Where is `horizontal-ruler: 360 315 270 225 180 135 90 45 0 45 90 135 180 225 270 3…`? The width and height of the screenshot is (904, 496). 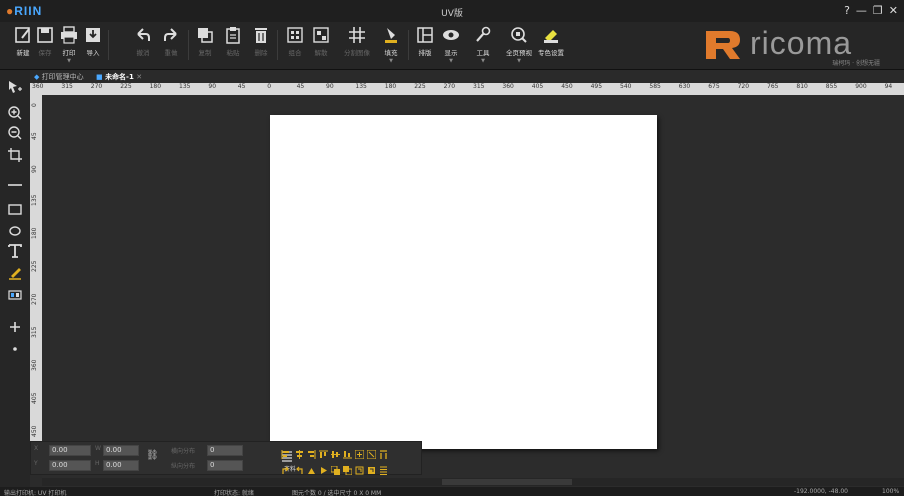 horizontal-ruler: 360 315 270 225 180 135 90 45 0 45 90 135 180 225 270 3… is located at coordinates (467, 89).